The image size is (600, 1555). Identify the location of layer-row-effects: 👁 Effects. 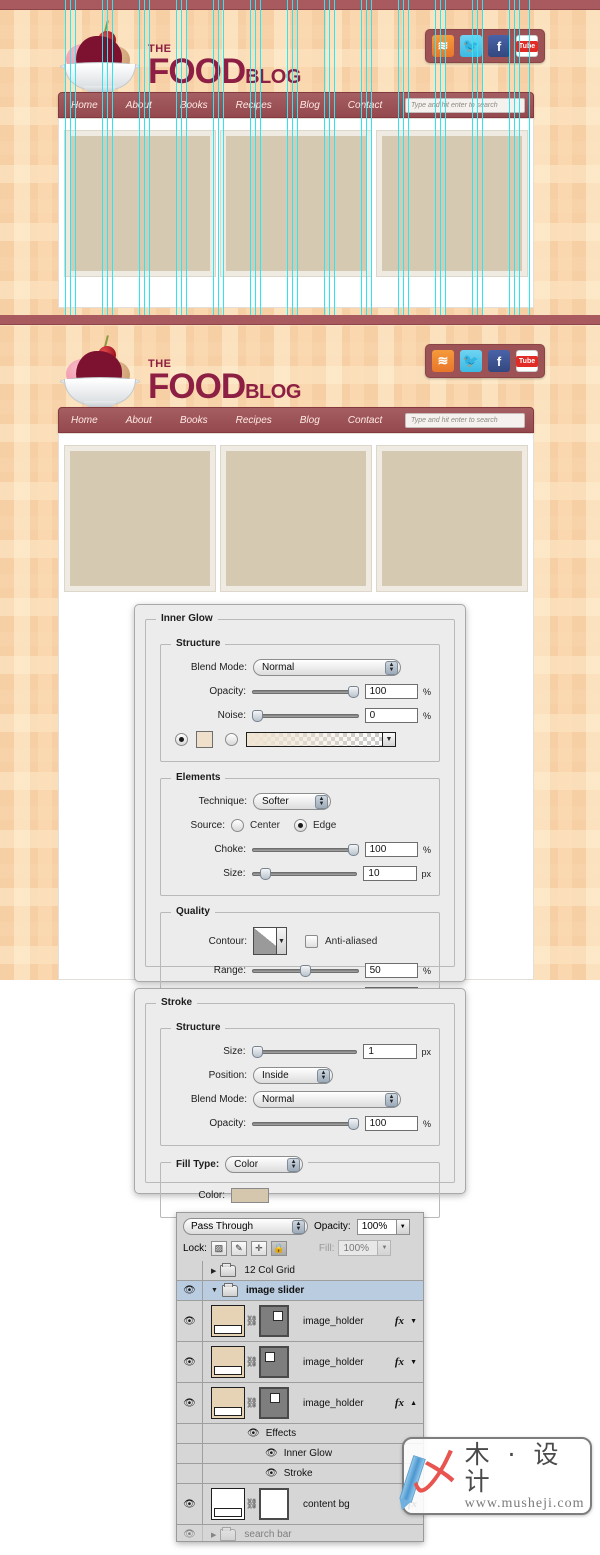
(300, 1434).